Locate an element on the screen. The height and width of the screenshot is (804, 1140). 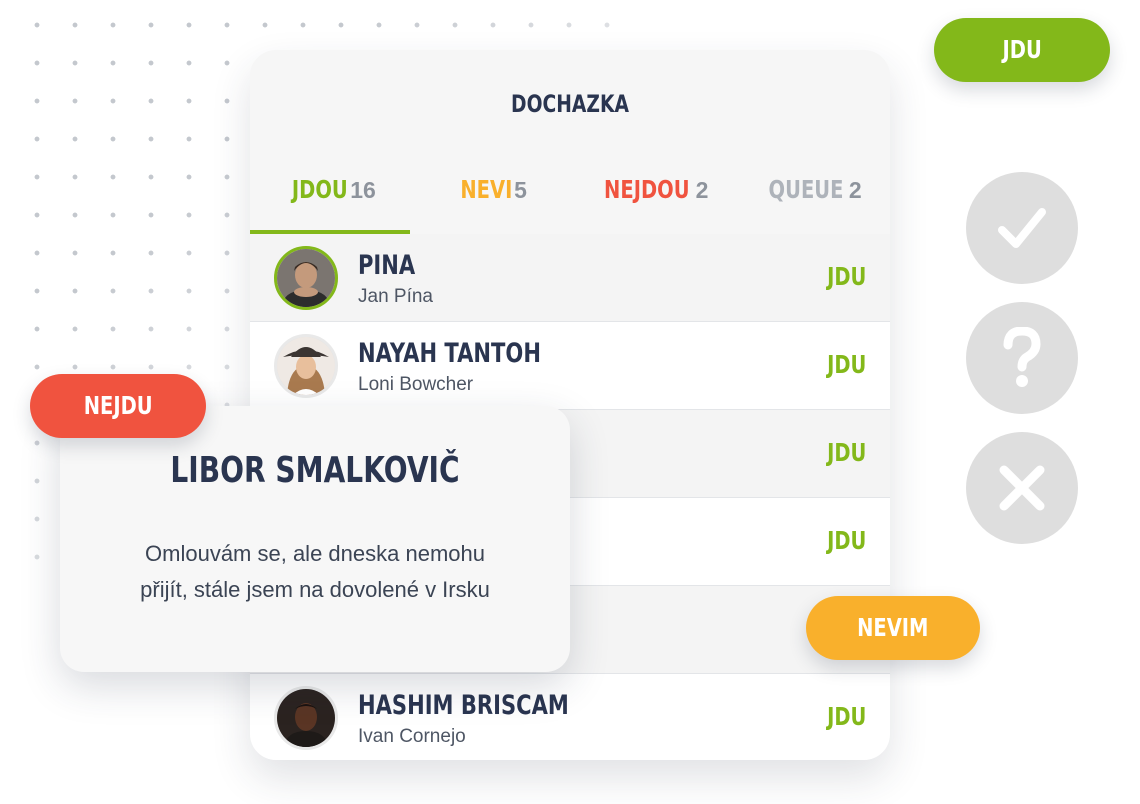
tab-nevi: NEVI 5 is located at coordinates (490, 198).